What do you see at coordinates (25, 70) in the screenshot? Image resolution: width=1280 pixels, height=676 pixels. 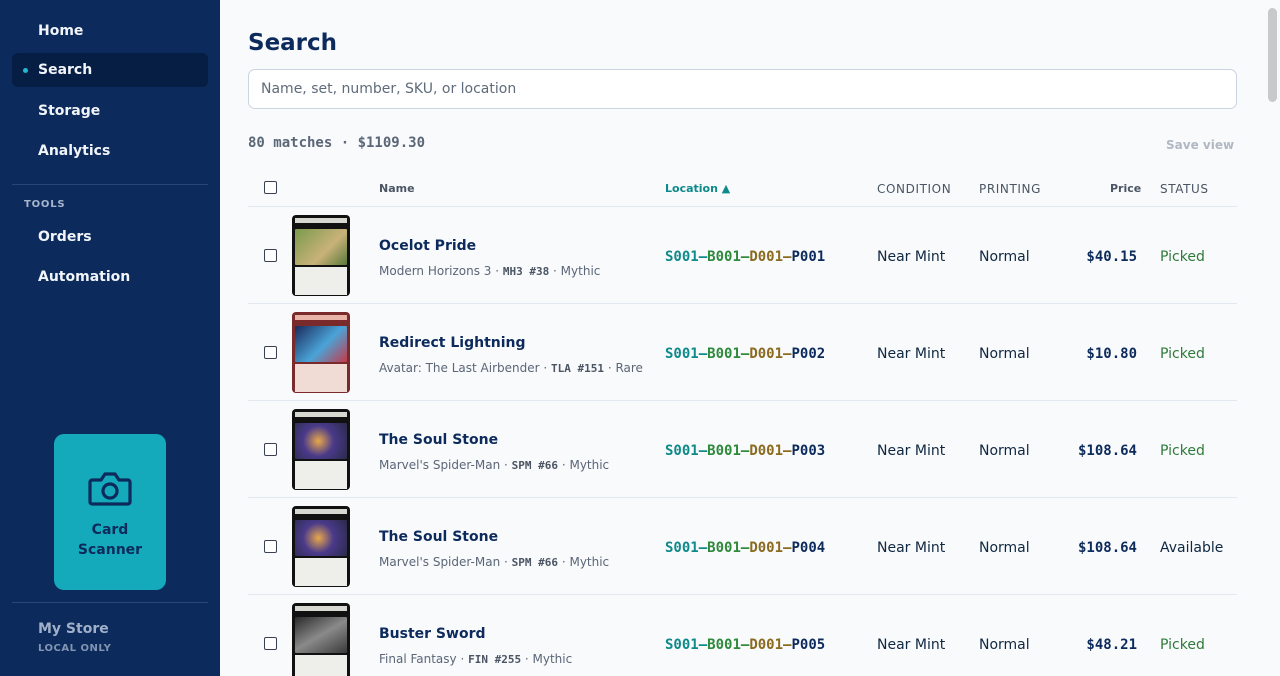 I see `active-indicator-icon` at bounding box center [25, 70].